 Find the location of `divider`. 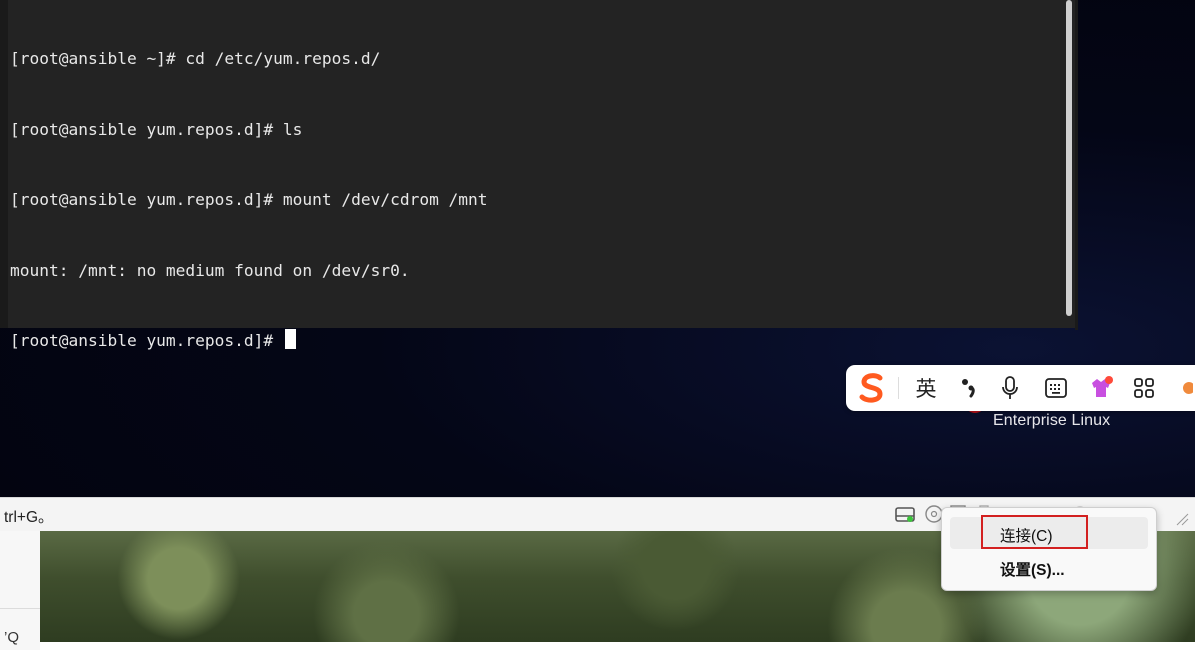

divider is located at coordinates (20, 608).